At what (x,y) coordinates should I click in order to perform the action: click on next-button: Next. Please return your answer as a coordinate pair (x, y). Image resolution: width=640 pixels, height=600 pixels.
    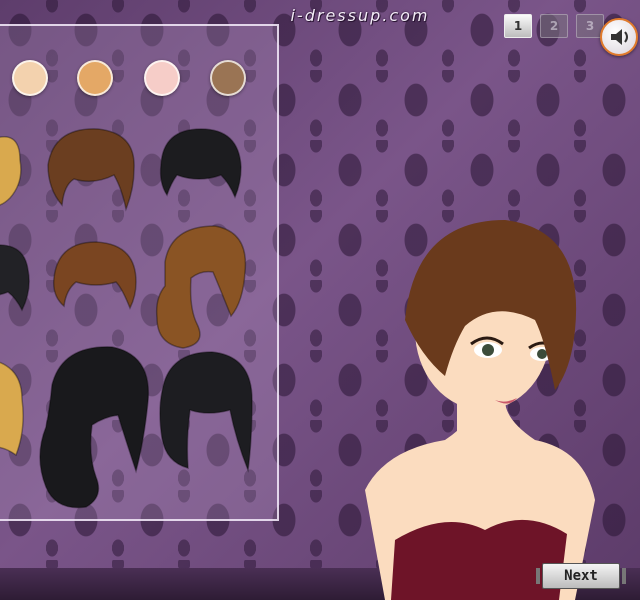
    Looking at the image, I should click on (581, 576).